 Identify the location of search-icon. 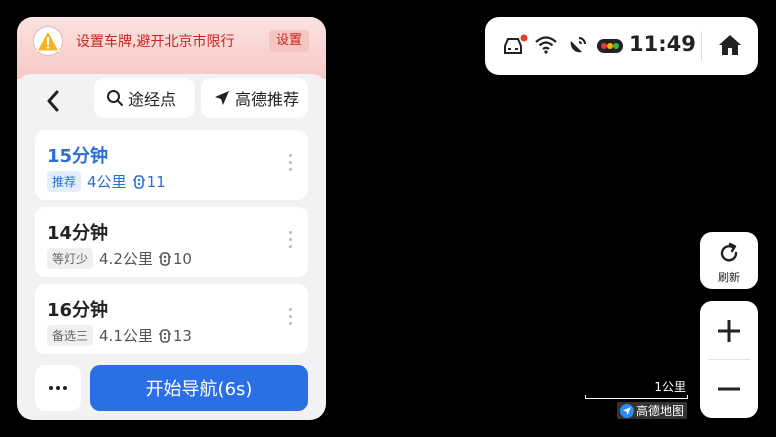
(115, 98).